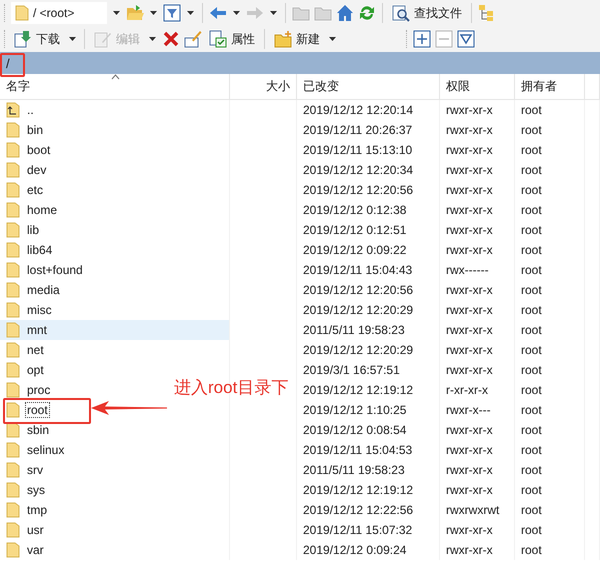  Describe the element at coordinates (26, 490) in the screenshot. I see `file-name-cell: sys` at that location.